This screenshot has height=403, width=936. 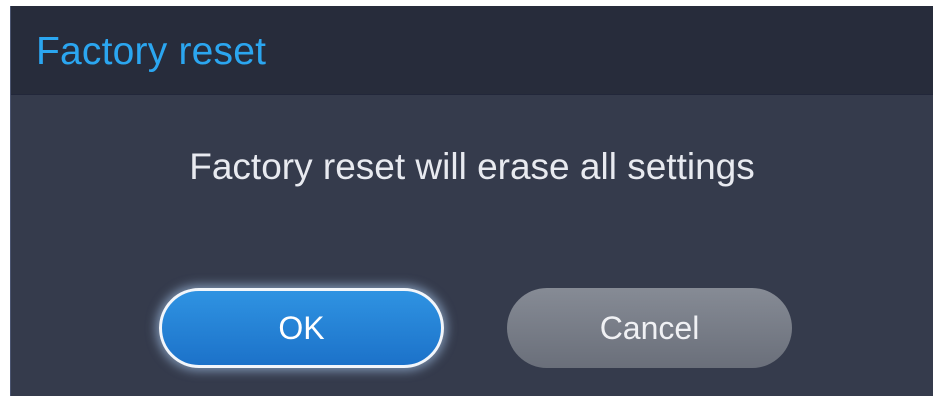 What do you see at coordinates (649, 328) in the screenshot?
I see `cancel-button: Cancel` at bounding box center [649, 328].